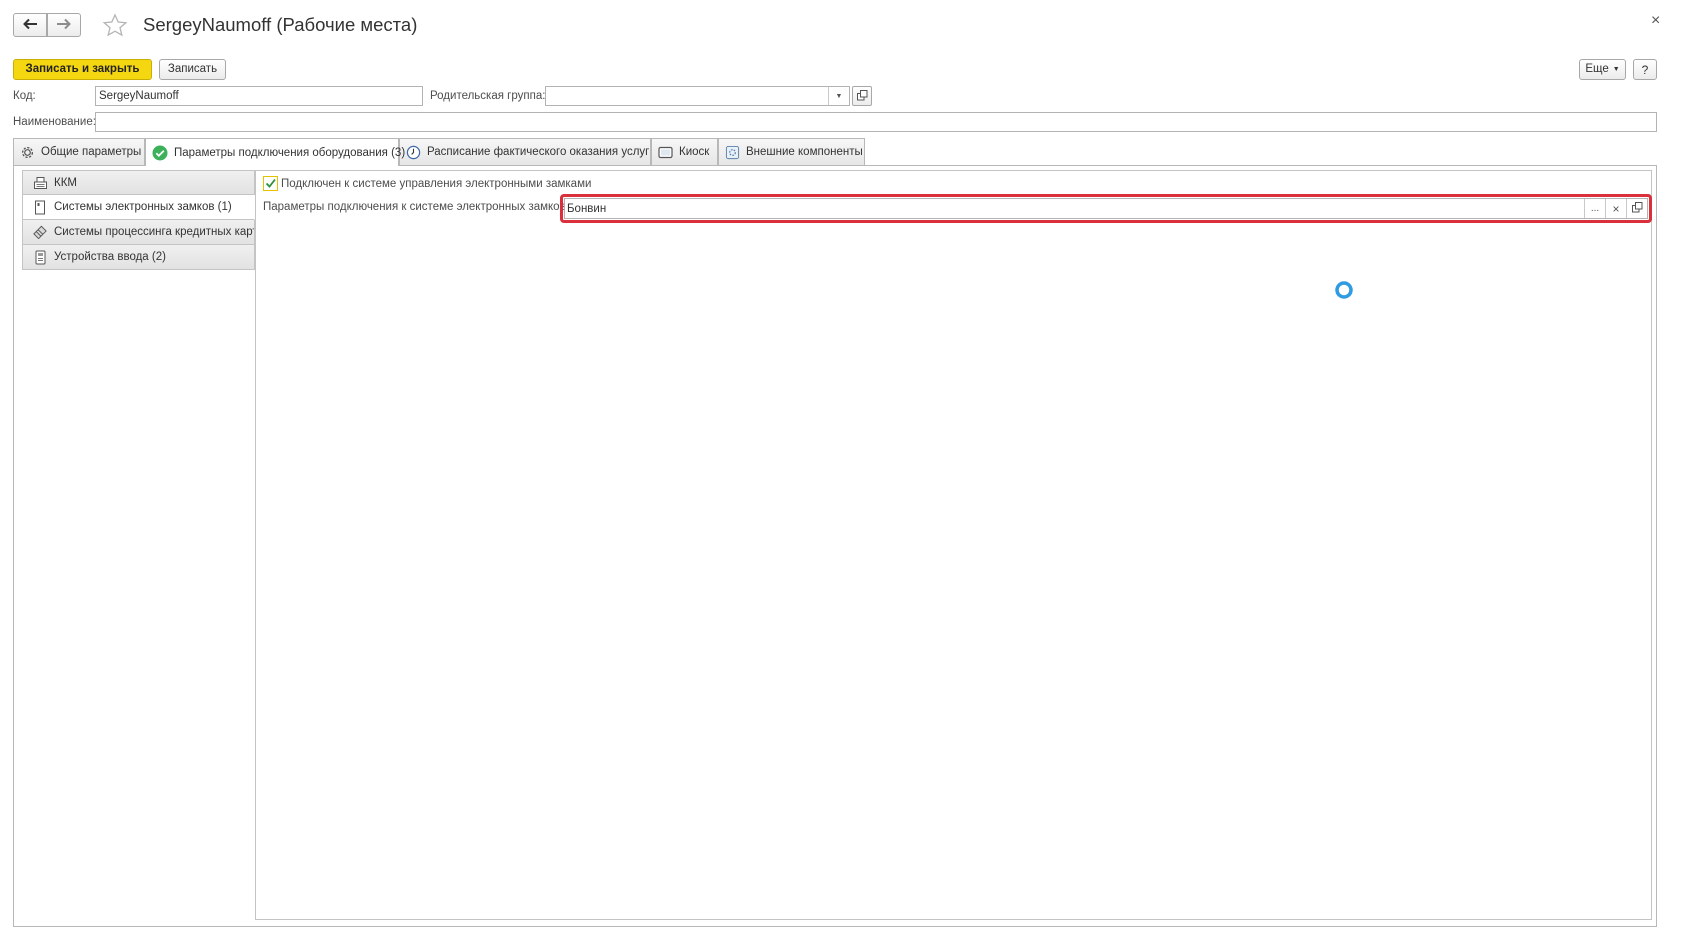 The width and height of the screenshot is (1685, 943). I want to click on parent-group-open-button, so click(862, 96).